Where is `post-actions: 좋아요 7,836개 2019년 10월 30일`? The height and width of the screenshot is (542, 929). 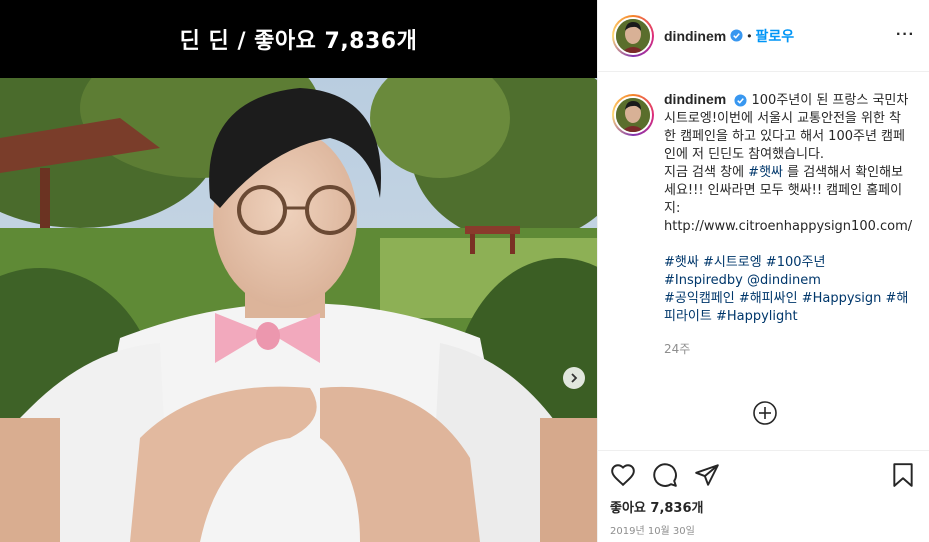 post-actions: 좋아요 7,836개 2019년 10월 30일 is located at coordinates (763, 493).